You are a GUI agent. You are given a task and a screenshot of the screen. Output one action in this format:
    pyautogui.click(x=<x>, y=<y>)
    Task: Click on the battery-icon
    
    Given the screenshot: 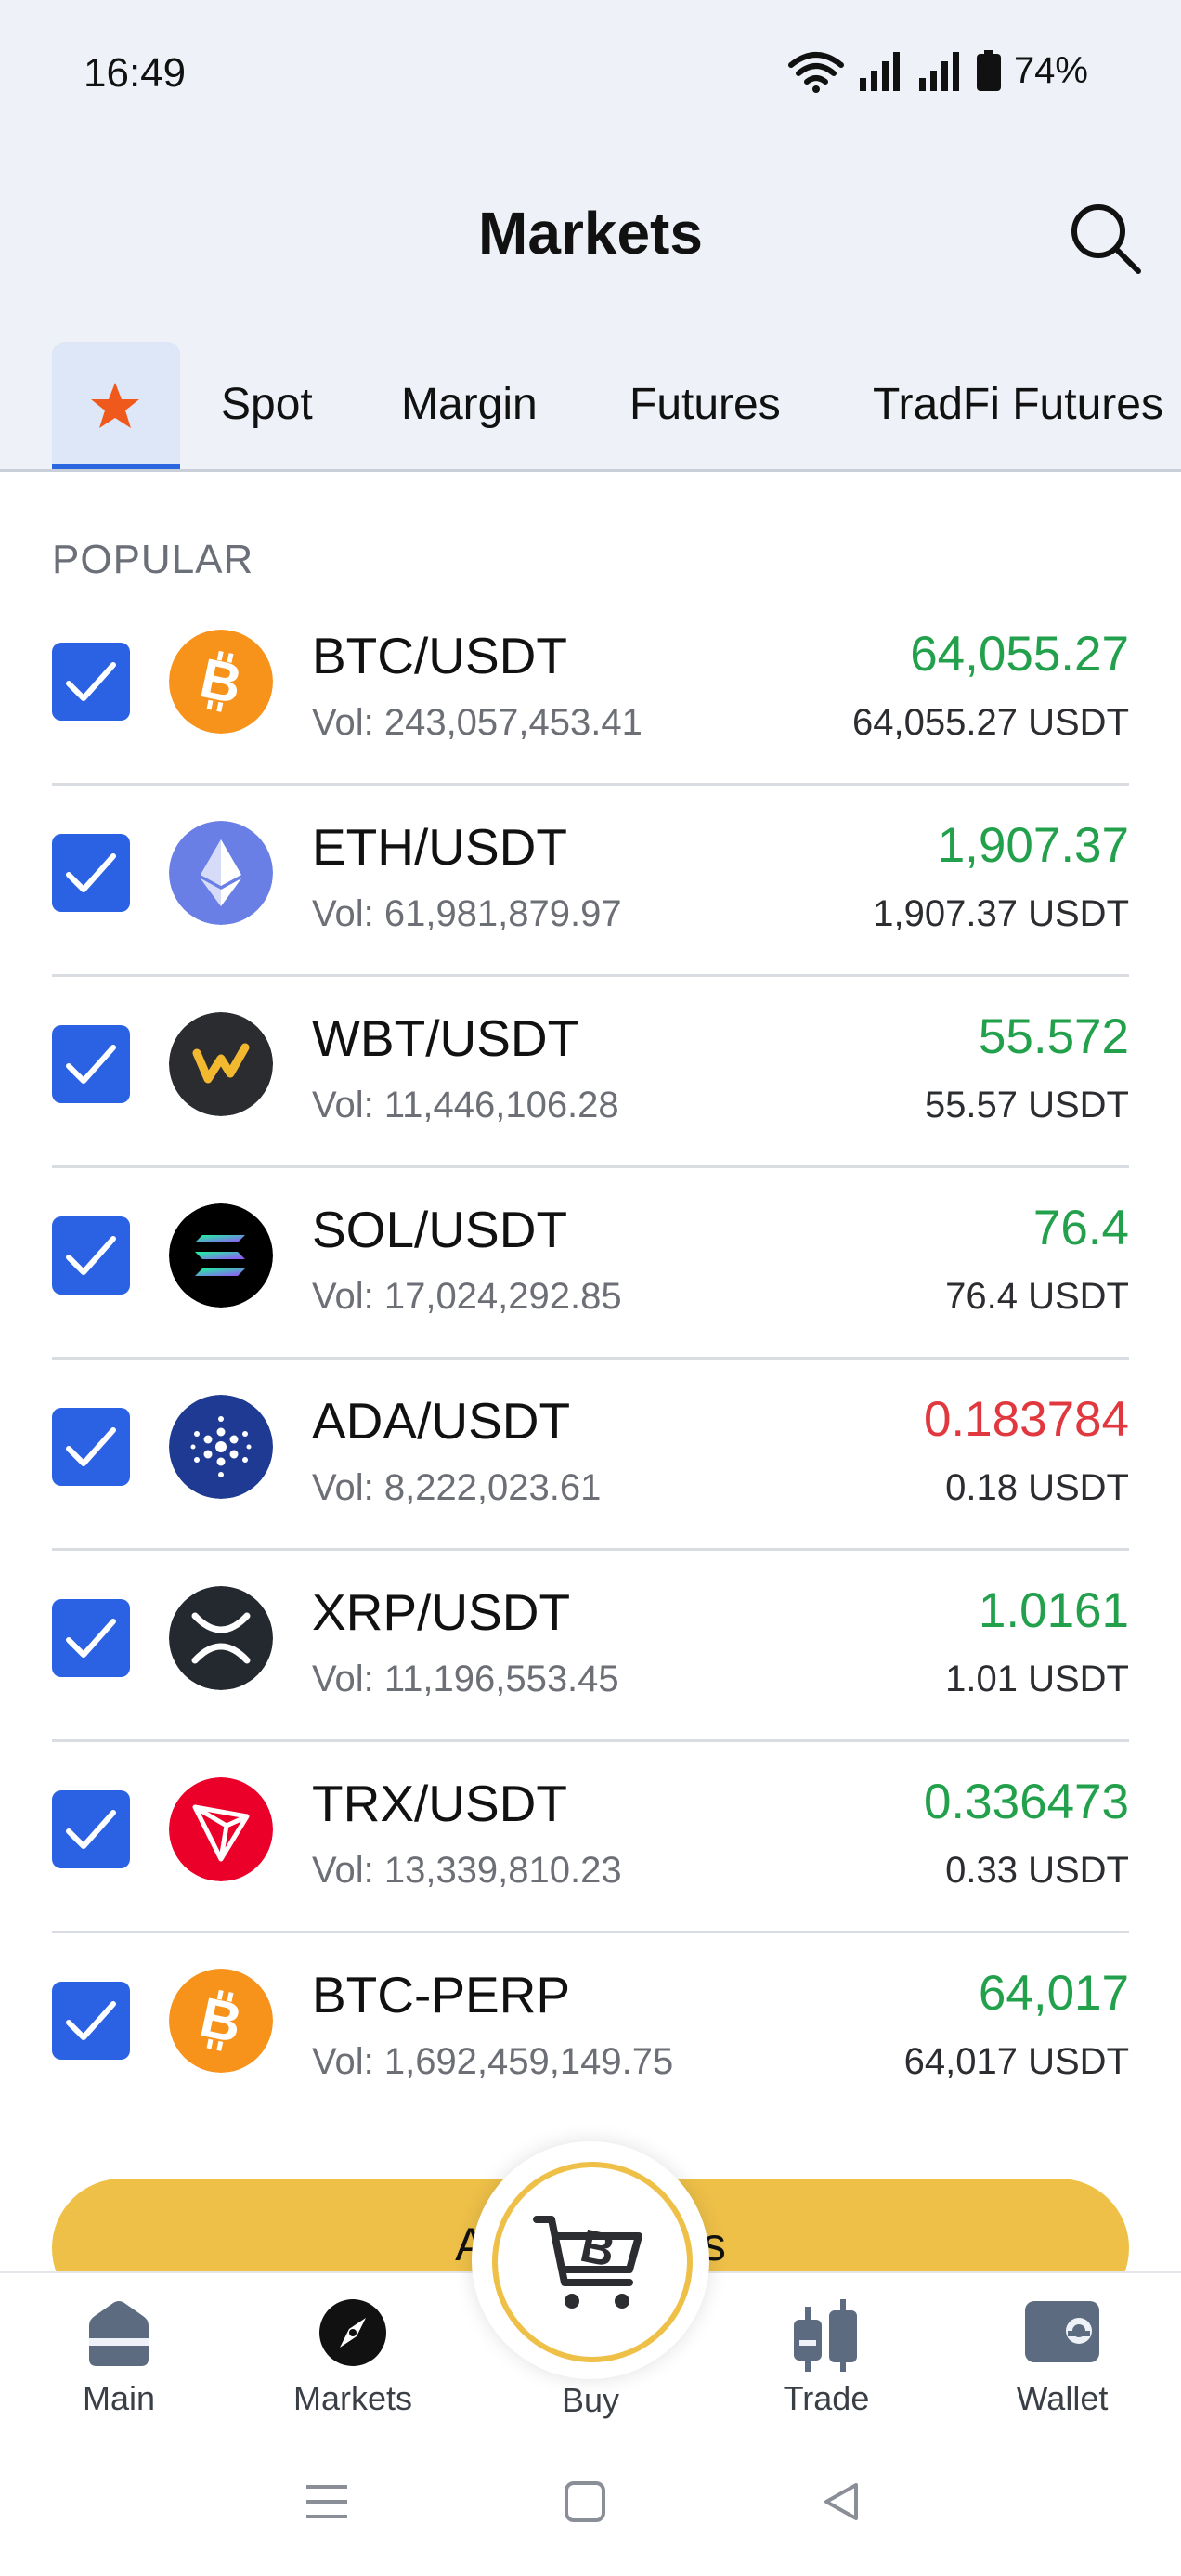 What is the action you would take?
    pyautogui.click(x=988, y=70)
    